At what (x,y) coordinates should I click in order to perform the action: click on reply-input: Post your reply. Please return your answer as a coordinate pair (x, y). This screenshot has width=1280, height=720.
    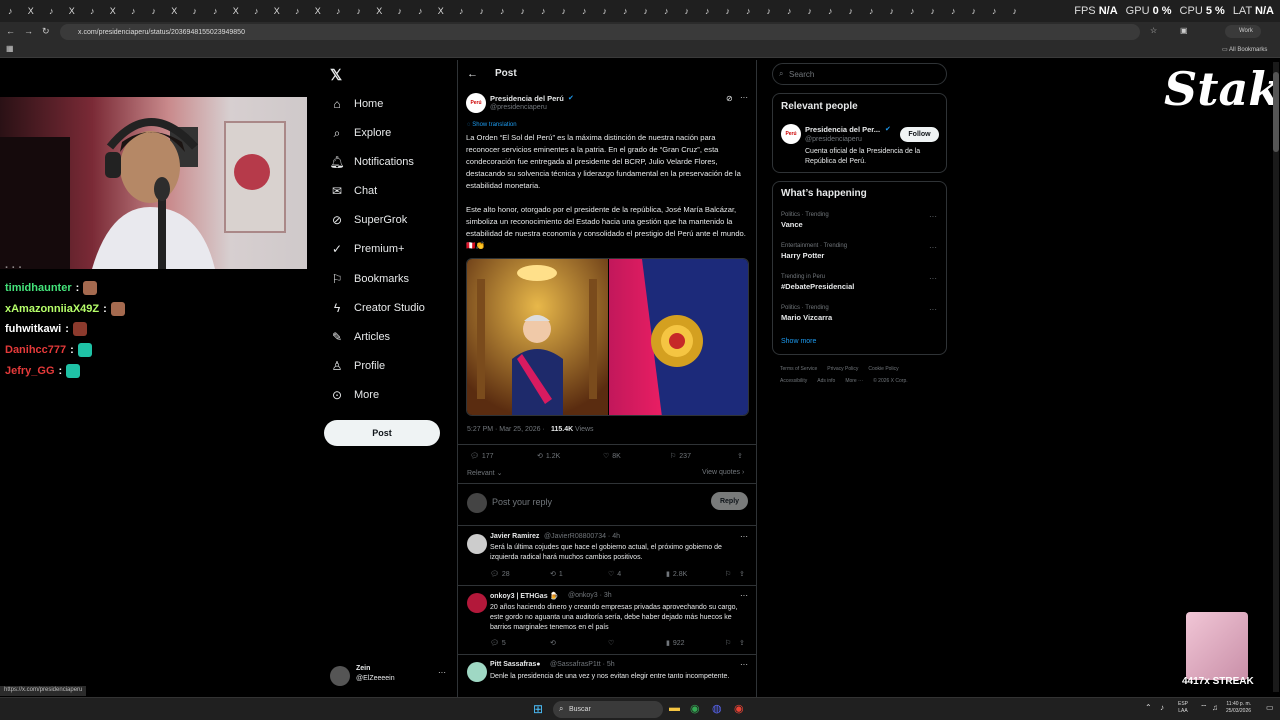
    Looking at the image, I should click on (522, 502).